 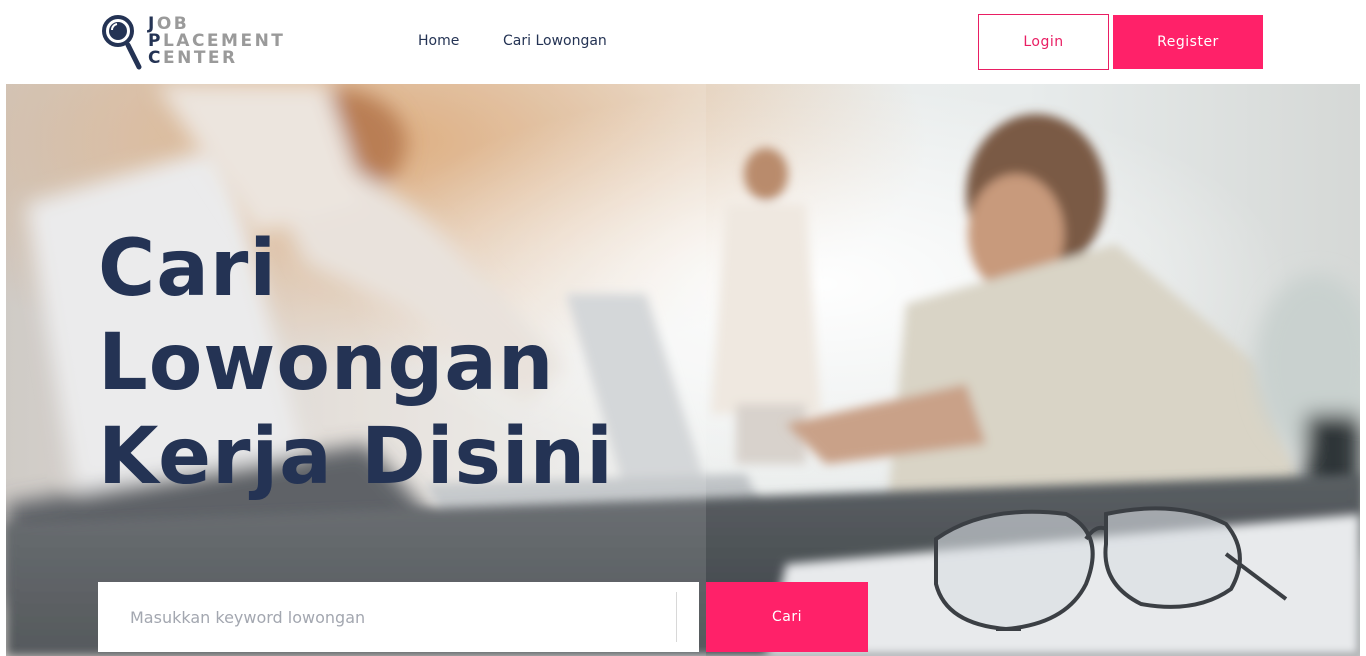 What do you see at coordinates (188, 269) in the screenshot?
I see `hero-heading-line-1: Cari` at bounding box center [188, 269].